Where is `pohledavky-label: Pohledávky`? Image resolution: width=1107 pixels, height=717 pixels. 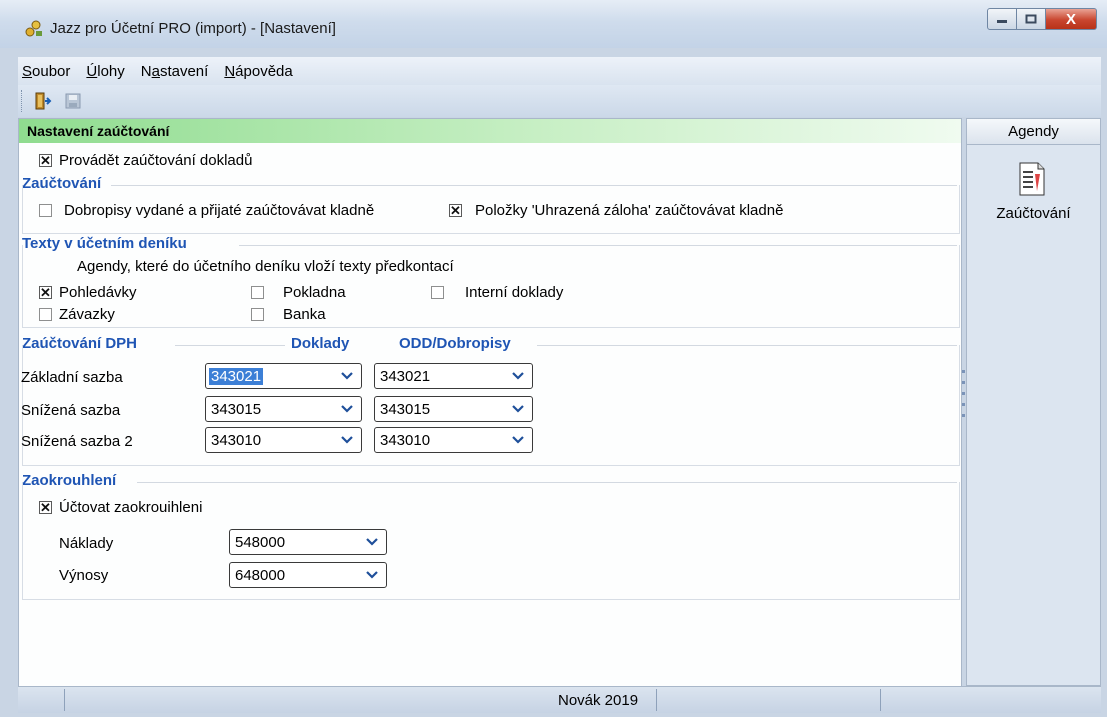
pohledavky-label: Pohledávky is located at coordinates (98, 292).